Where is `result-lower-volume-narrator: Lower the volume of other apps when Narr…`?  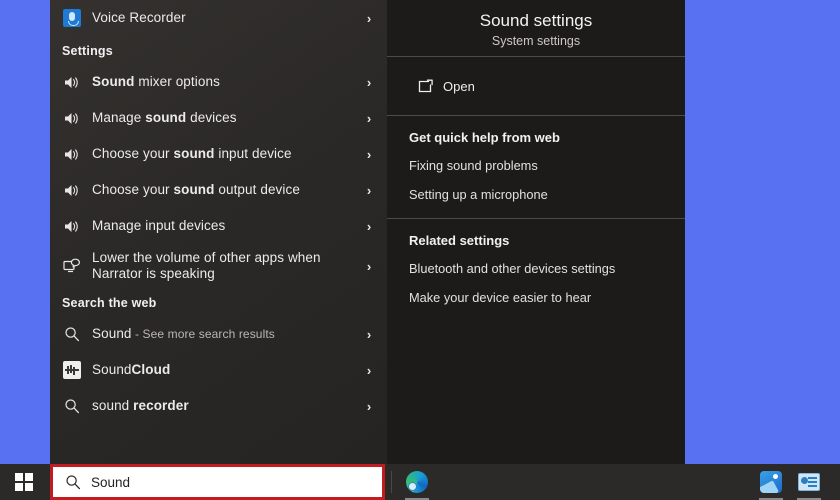 result-lower-volume-narrator: Lower the volume of other apps when Narr… is located at coordinates (218, 266).